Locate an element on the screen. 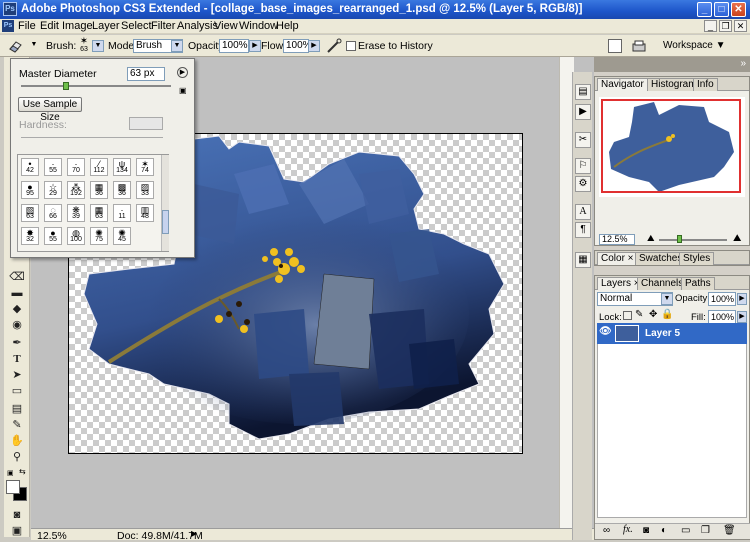  brush-preset: ▧ 63 is located at coordinates (30, 213).